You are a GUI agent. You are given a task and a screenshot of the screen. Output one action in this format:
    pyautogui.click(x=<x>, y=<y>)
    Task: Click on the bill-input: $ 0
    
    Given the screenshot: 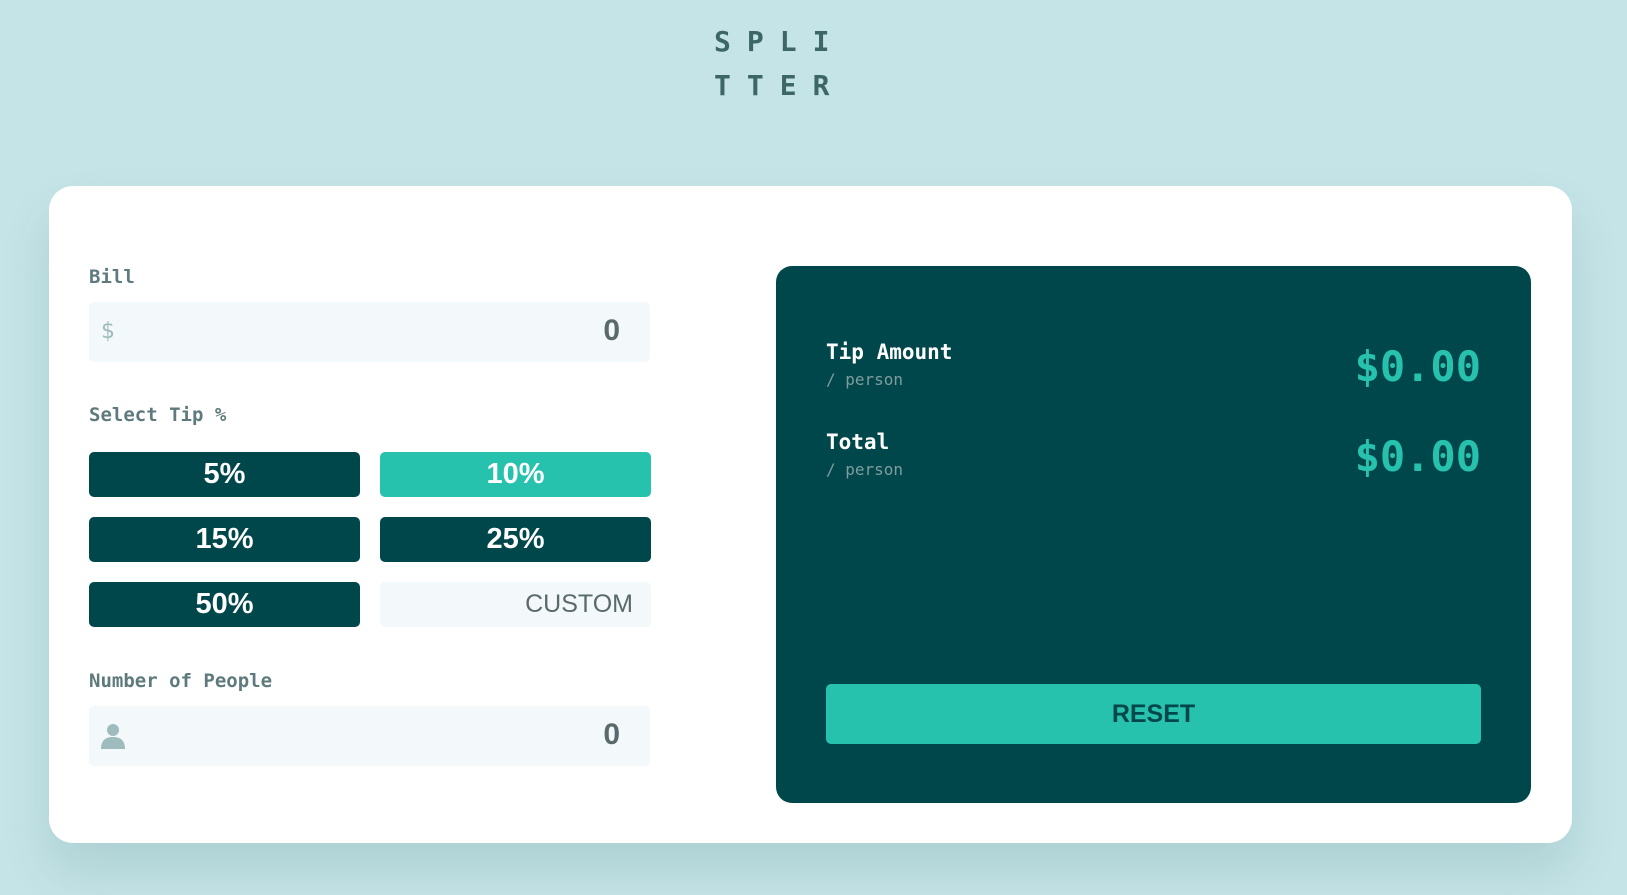 What is the action you would take?
    pyautogui.click(x=369, y=332)
    